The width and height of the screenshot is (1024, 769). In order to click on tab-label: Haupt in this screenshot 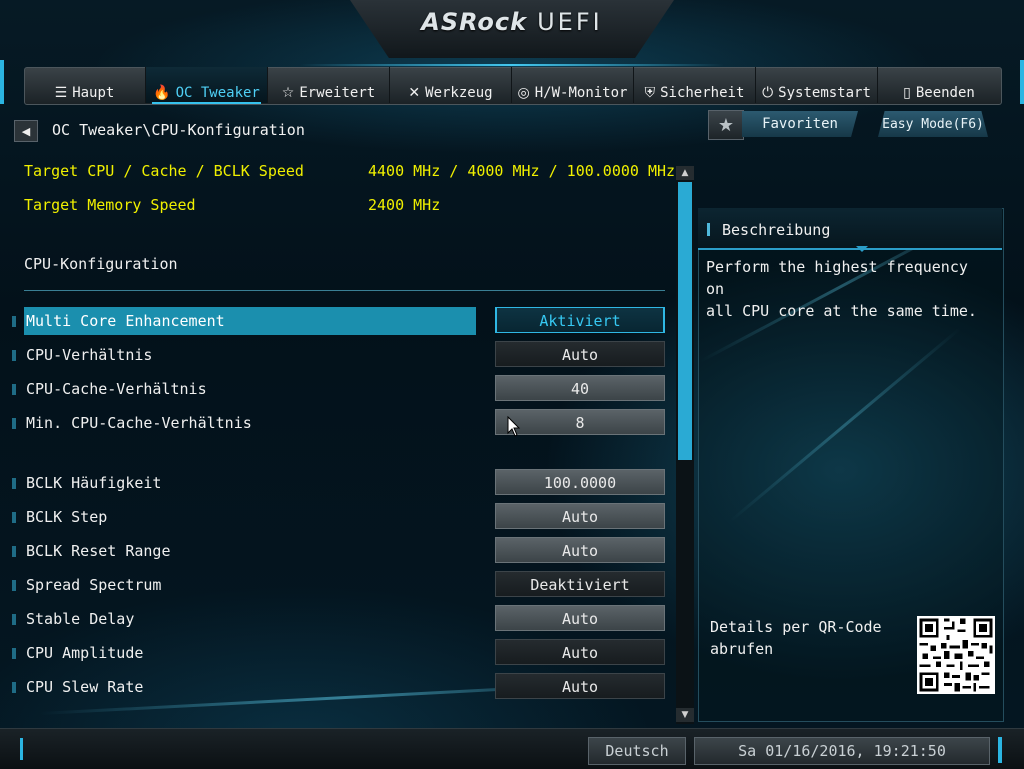, I will do `click(93, 93)`.